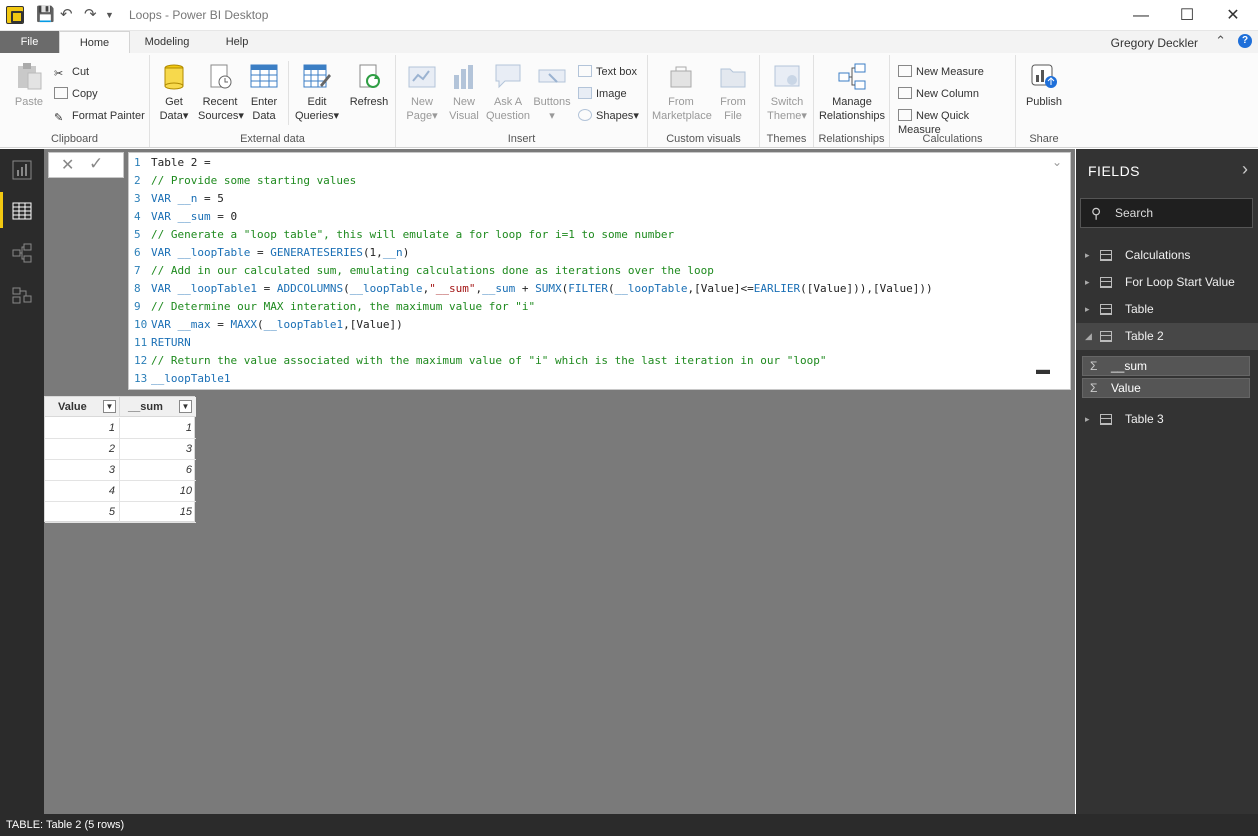 This screenshot has width=1258, height=836. I want to click on tab-file: File, so click(29, 42).